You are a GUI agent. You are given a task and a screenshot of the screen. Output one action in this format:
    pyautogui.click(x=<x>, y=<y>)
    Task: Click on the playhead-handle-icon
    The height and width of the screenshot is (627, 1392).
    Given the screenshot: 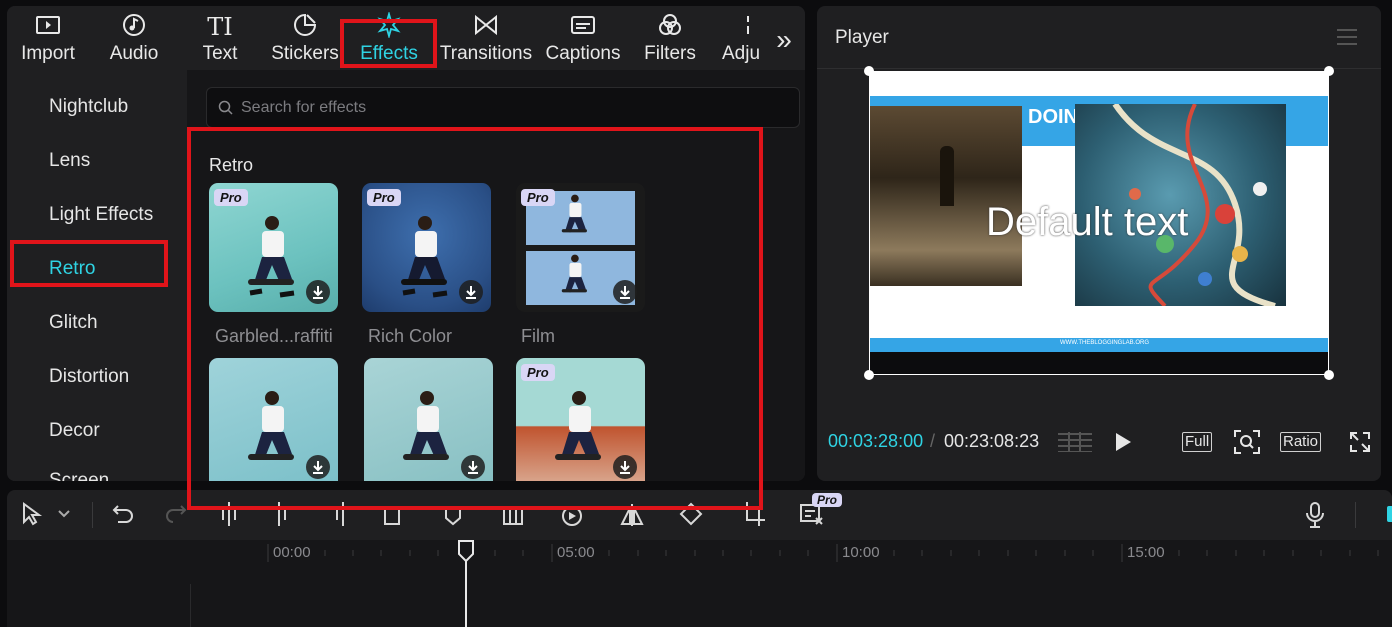 What is the action you would take?
    pyautogui.click(x=466, y=551)
    